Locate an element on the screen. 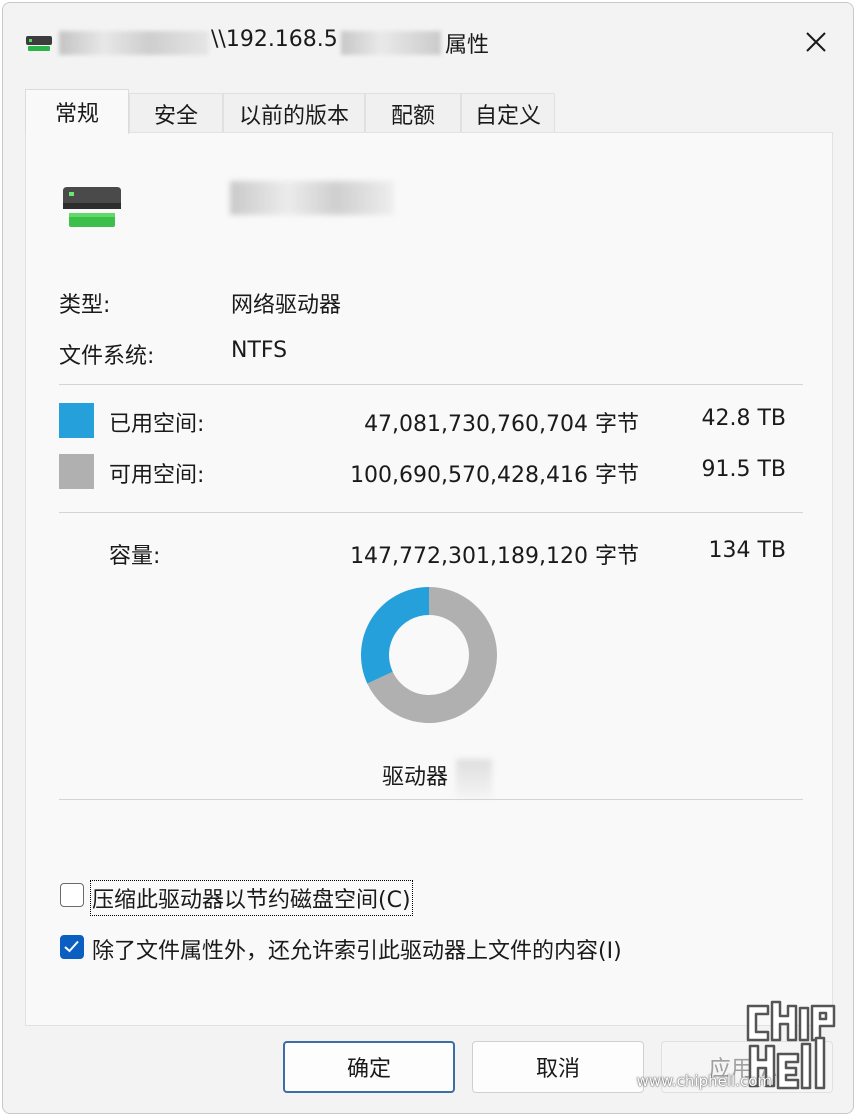  index-checkbox is located at coordinates (72, 947).